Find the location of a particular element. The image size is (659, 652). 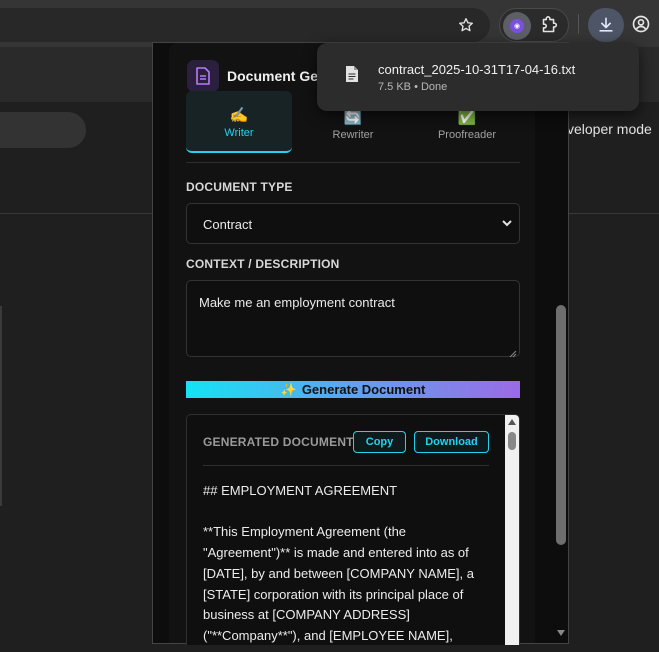

sparkles-icon: ✨ is located at coordinates (288, 389).